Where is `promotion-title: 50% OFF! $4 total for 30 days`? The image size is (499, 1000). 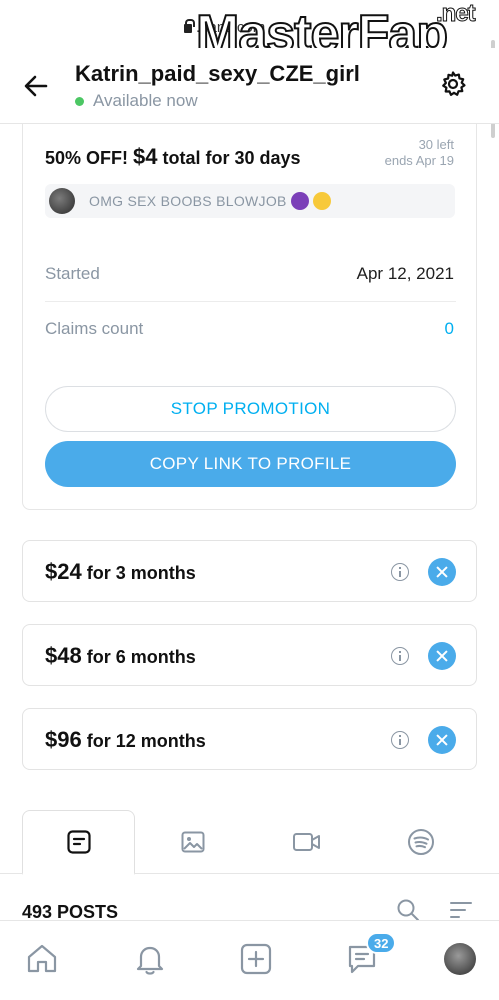
promotion-title: 50% OFF! $4 total for 30 days is located at coordinates (173, 157).